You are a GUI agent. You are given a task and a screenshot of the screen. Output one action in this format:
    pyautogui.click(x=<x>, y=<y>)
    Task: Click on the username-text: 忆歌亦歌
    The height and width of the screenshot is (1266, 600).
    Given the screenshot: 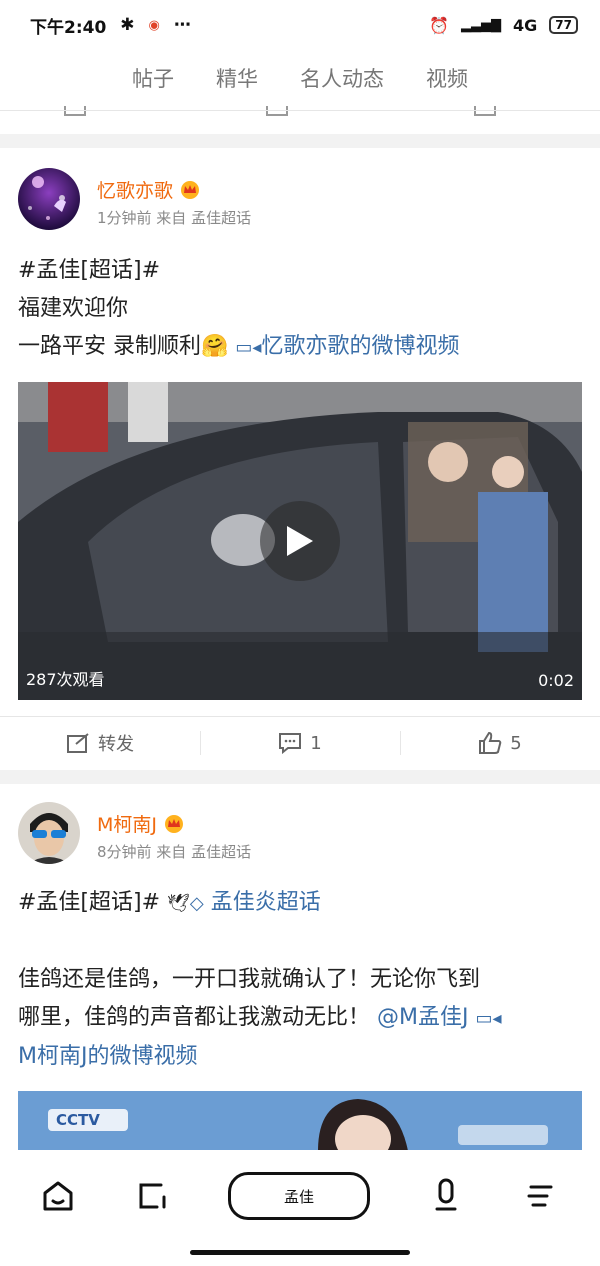 What is the action you would take?
    pyautogui.click(x=135, y=191)
    